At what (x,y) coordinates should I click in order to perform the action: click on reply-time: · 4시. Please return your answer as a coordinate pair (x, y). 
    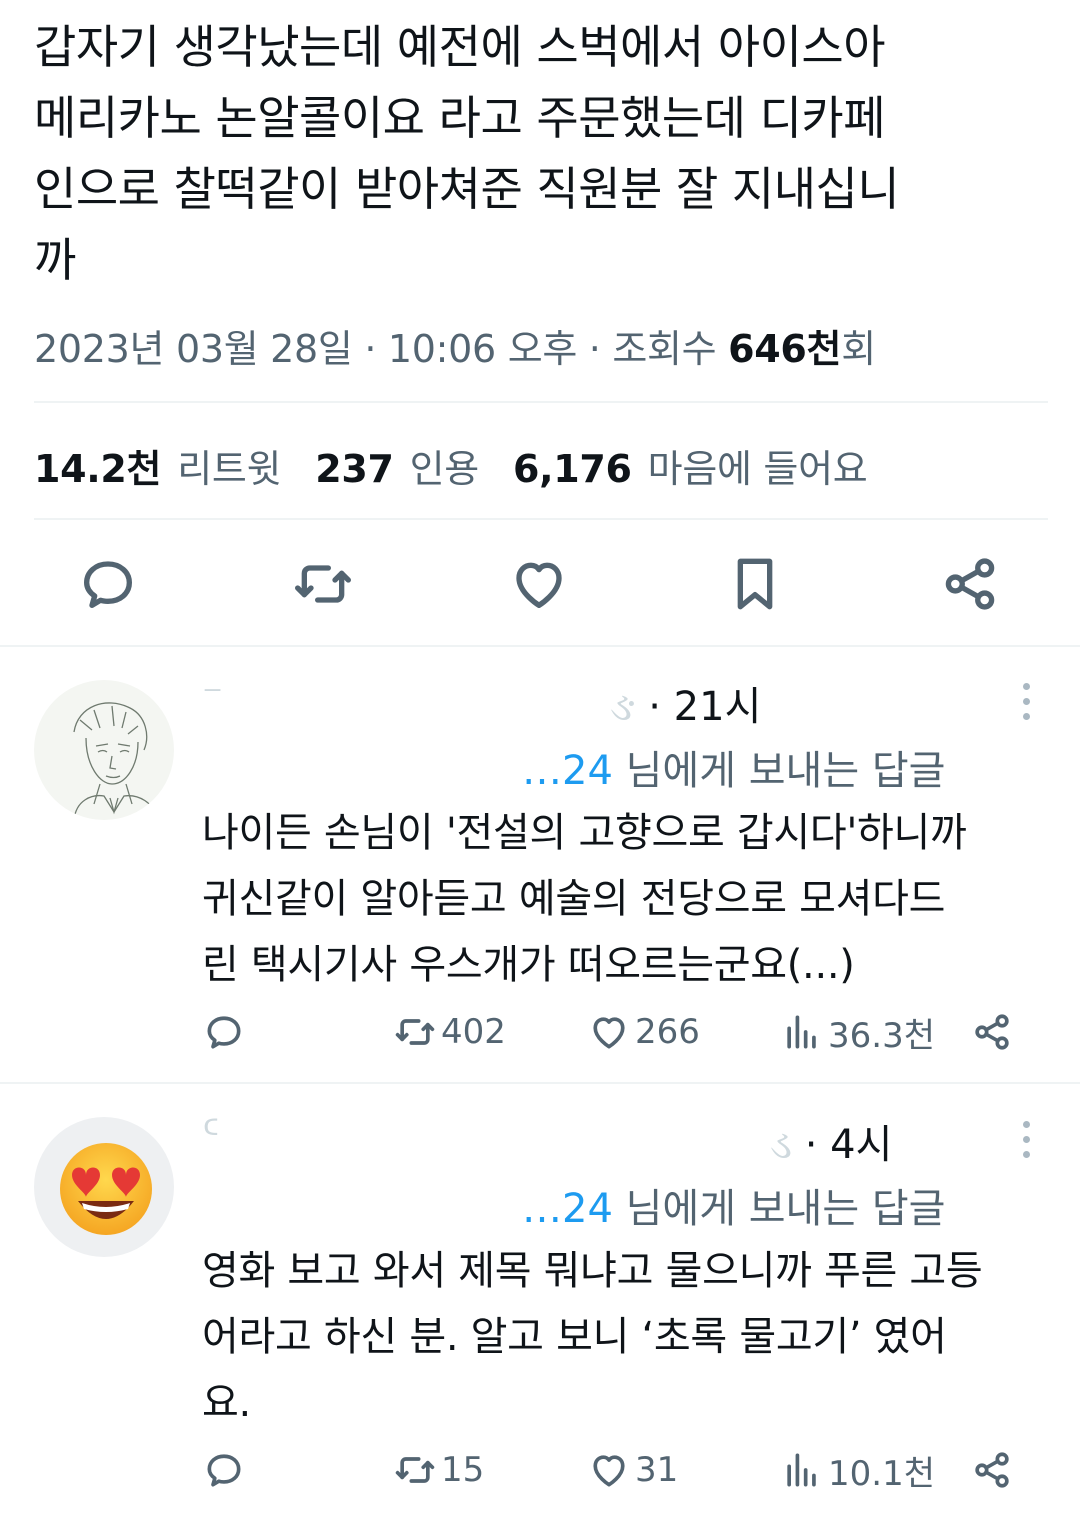
    Looking at the image, I should click on (849, 1145).